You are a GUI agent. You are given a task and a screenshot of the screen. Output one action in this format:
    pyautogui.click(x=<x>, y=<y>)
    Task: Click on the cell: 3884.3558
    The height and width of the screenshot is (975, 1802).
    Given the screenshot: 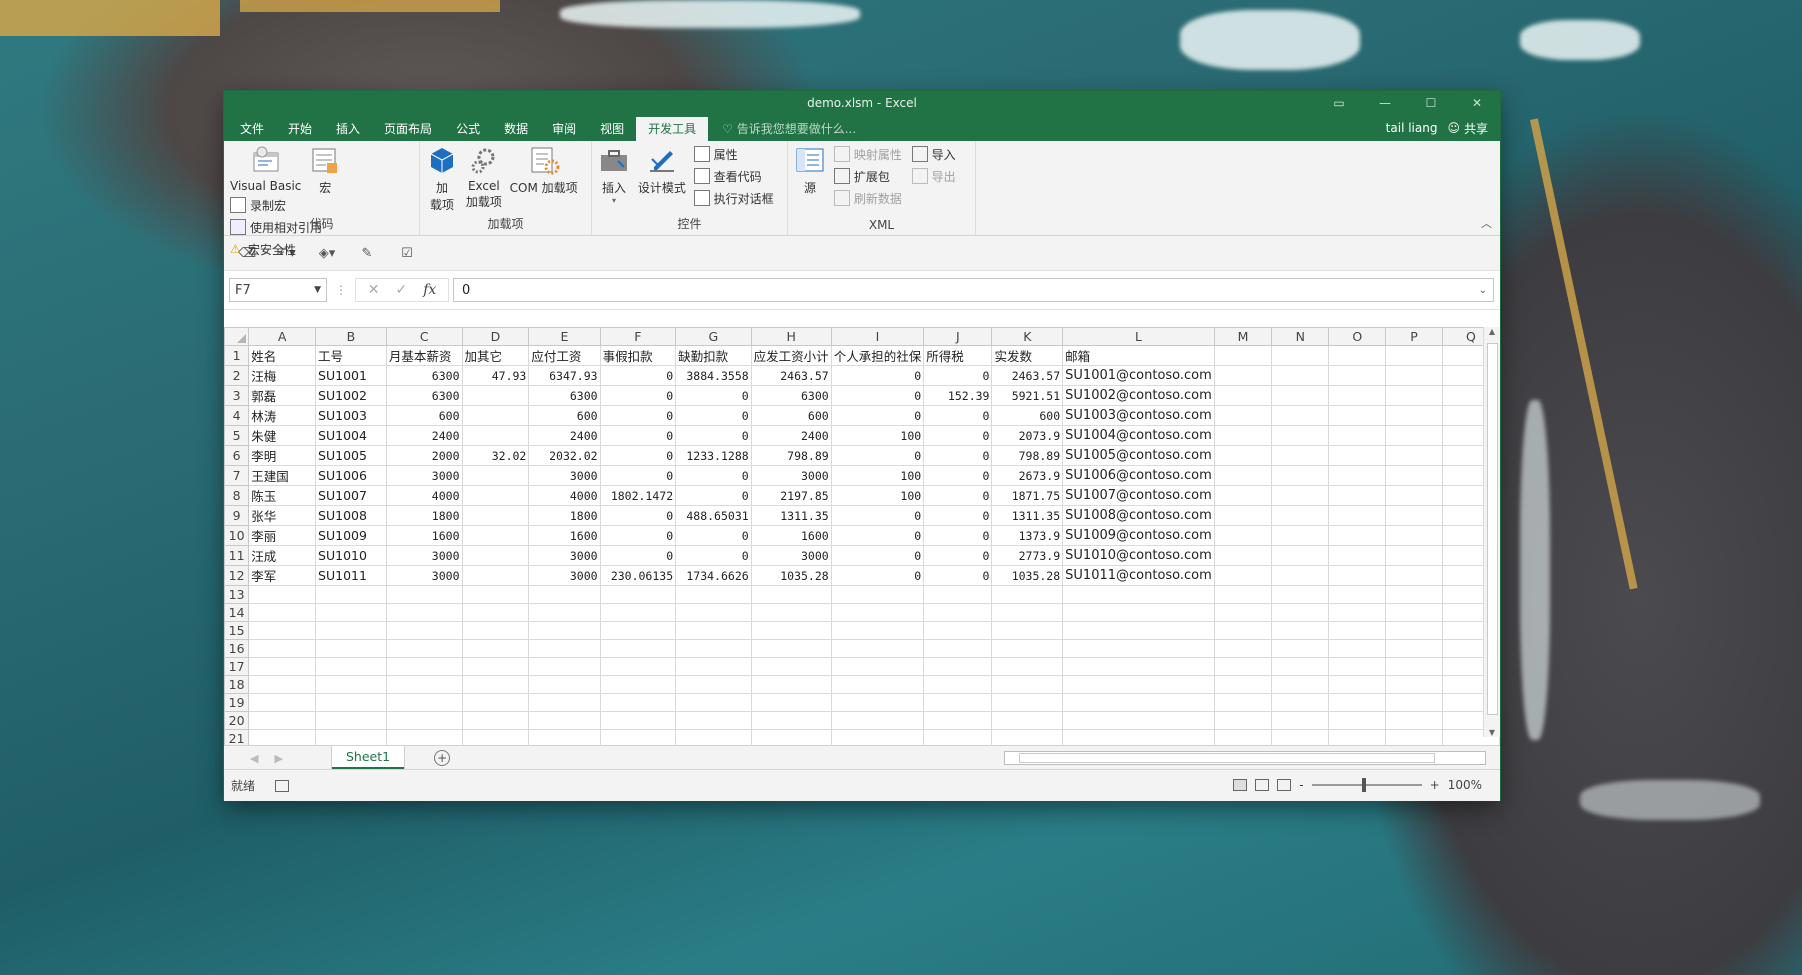 What is the action you would take?
    pyautogui.click(x=713, y=375)
    